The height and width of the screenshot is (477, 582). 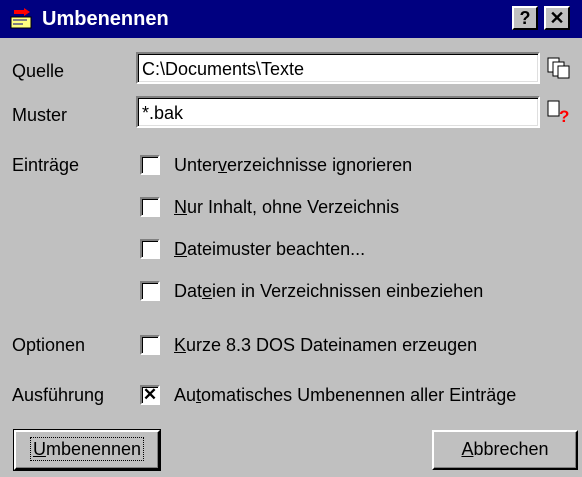 I want to click on checkbox-unterverzeichnisse-label: Unterverzeichnisse ignorieren, so click(x=293, y=165).